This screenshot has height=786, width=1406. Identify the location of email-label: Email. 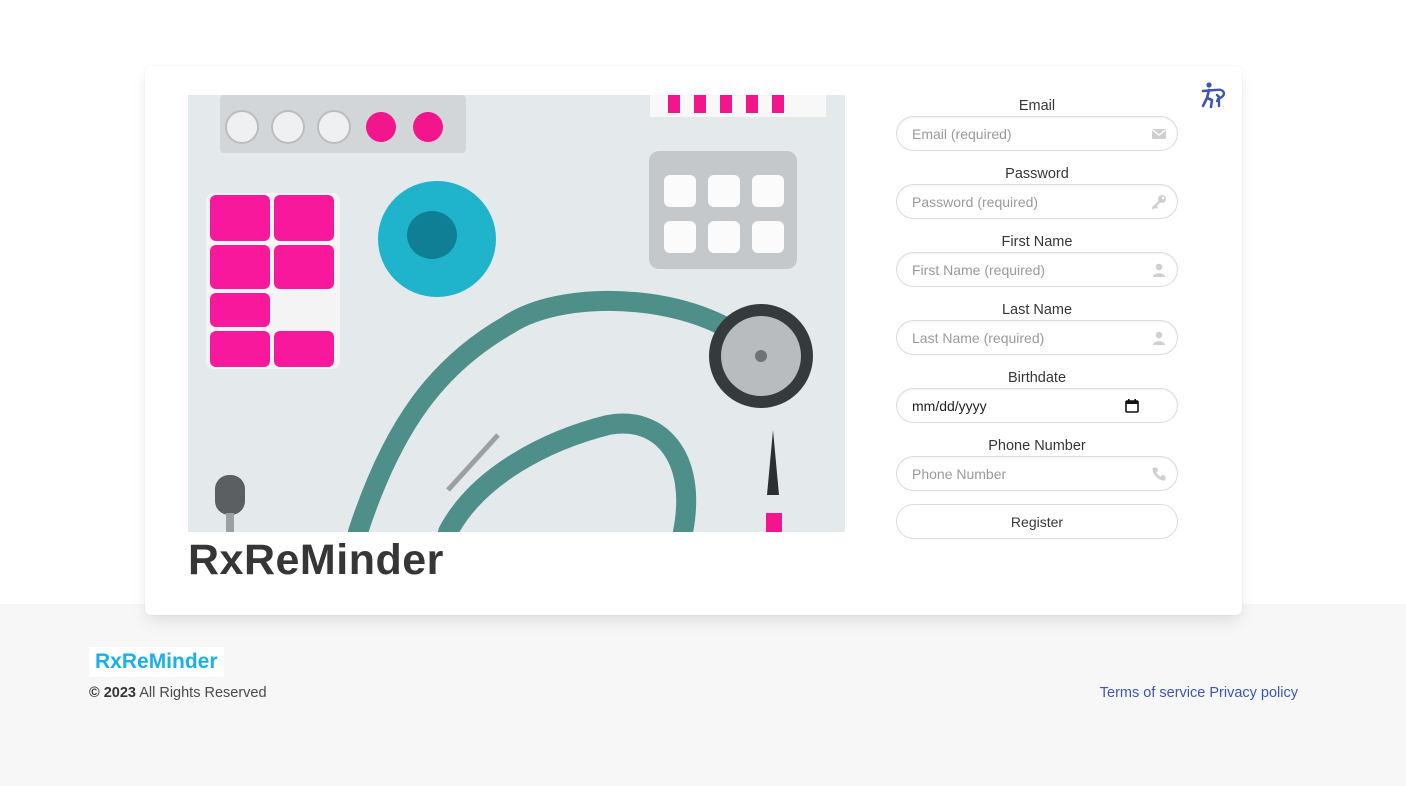
(1037, 106).